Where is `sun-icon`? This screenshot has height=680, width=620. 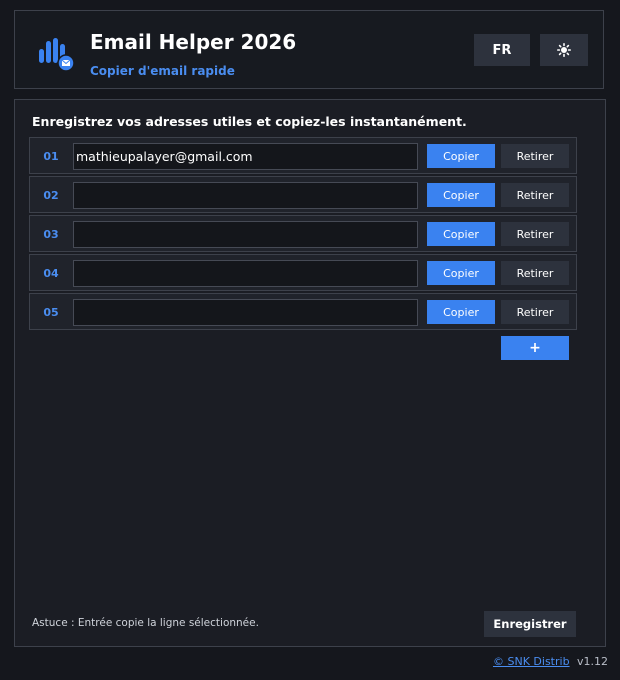 sun-icon is located at coordinates (564, 50).